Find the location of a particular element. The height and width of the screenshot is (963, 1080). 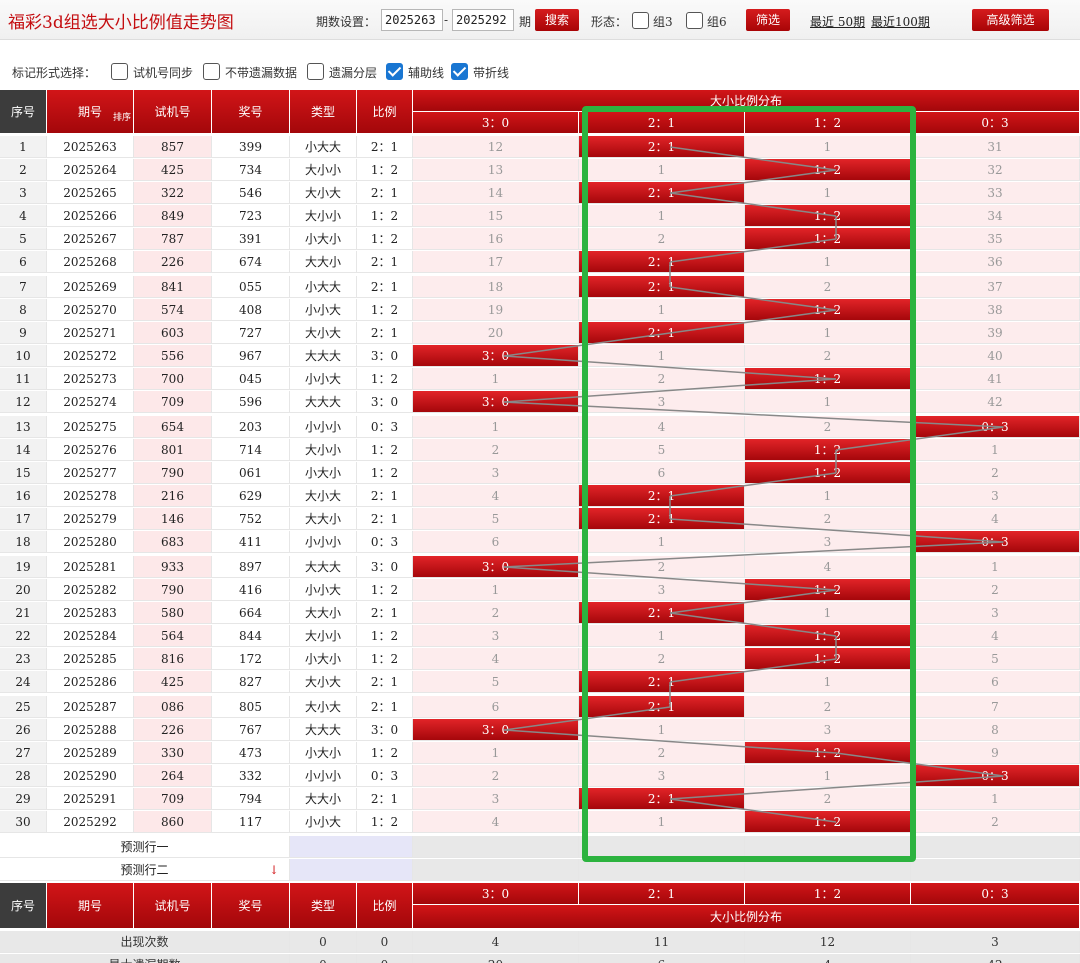

stat-zone-1: 11 is located at coordinates (662, 942).